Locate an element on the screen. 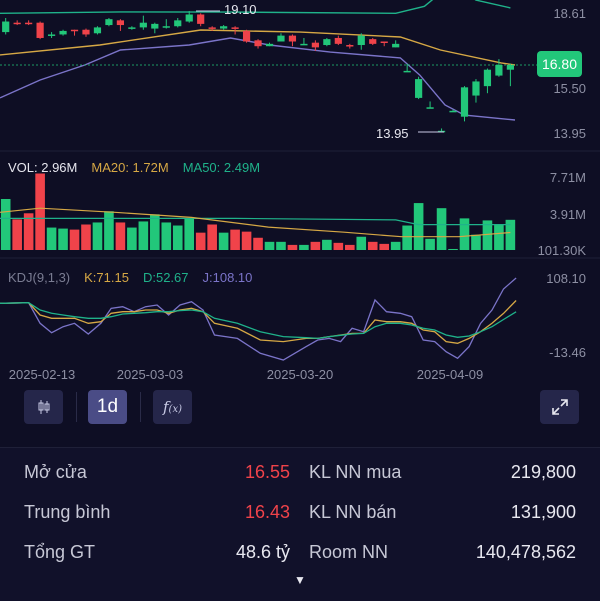 This screenshot has height=601, width=600. stat-value: 219,800 is located at coordinates (543, 472).